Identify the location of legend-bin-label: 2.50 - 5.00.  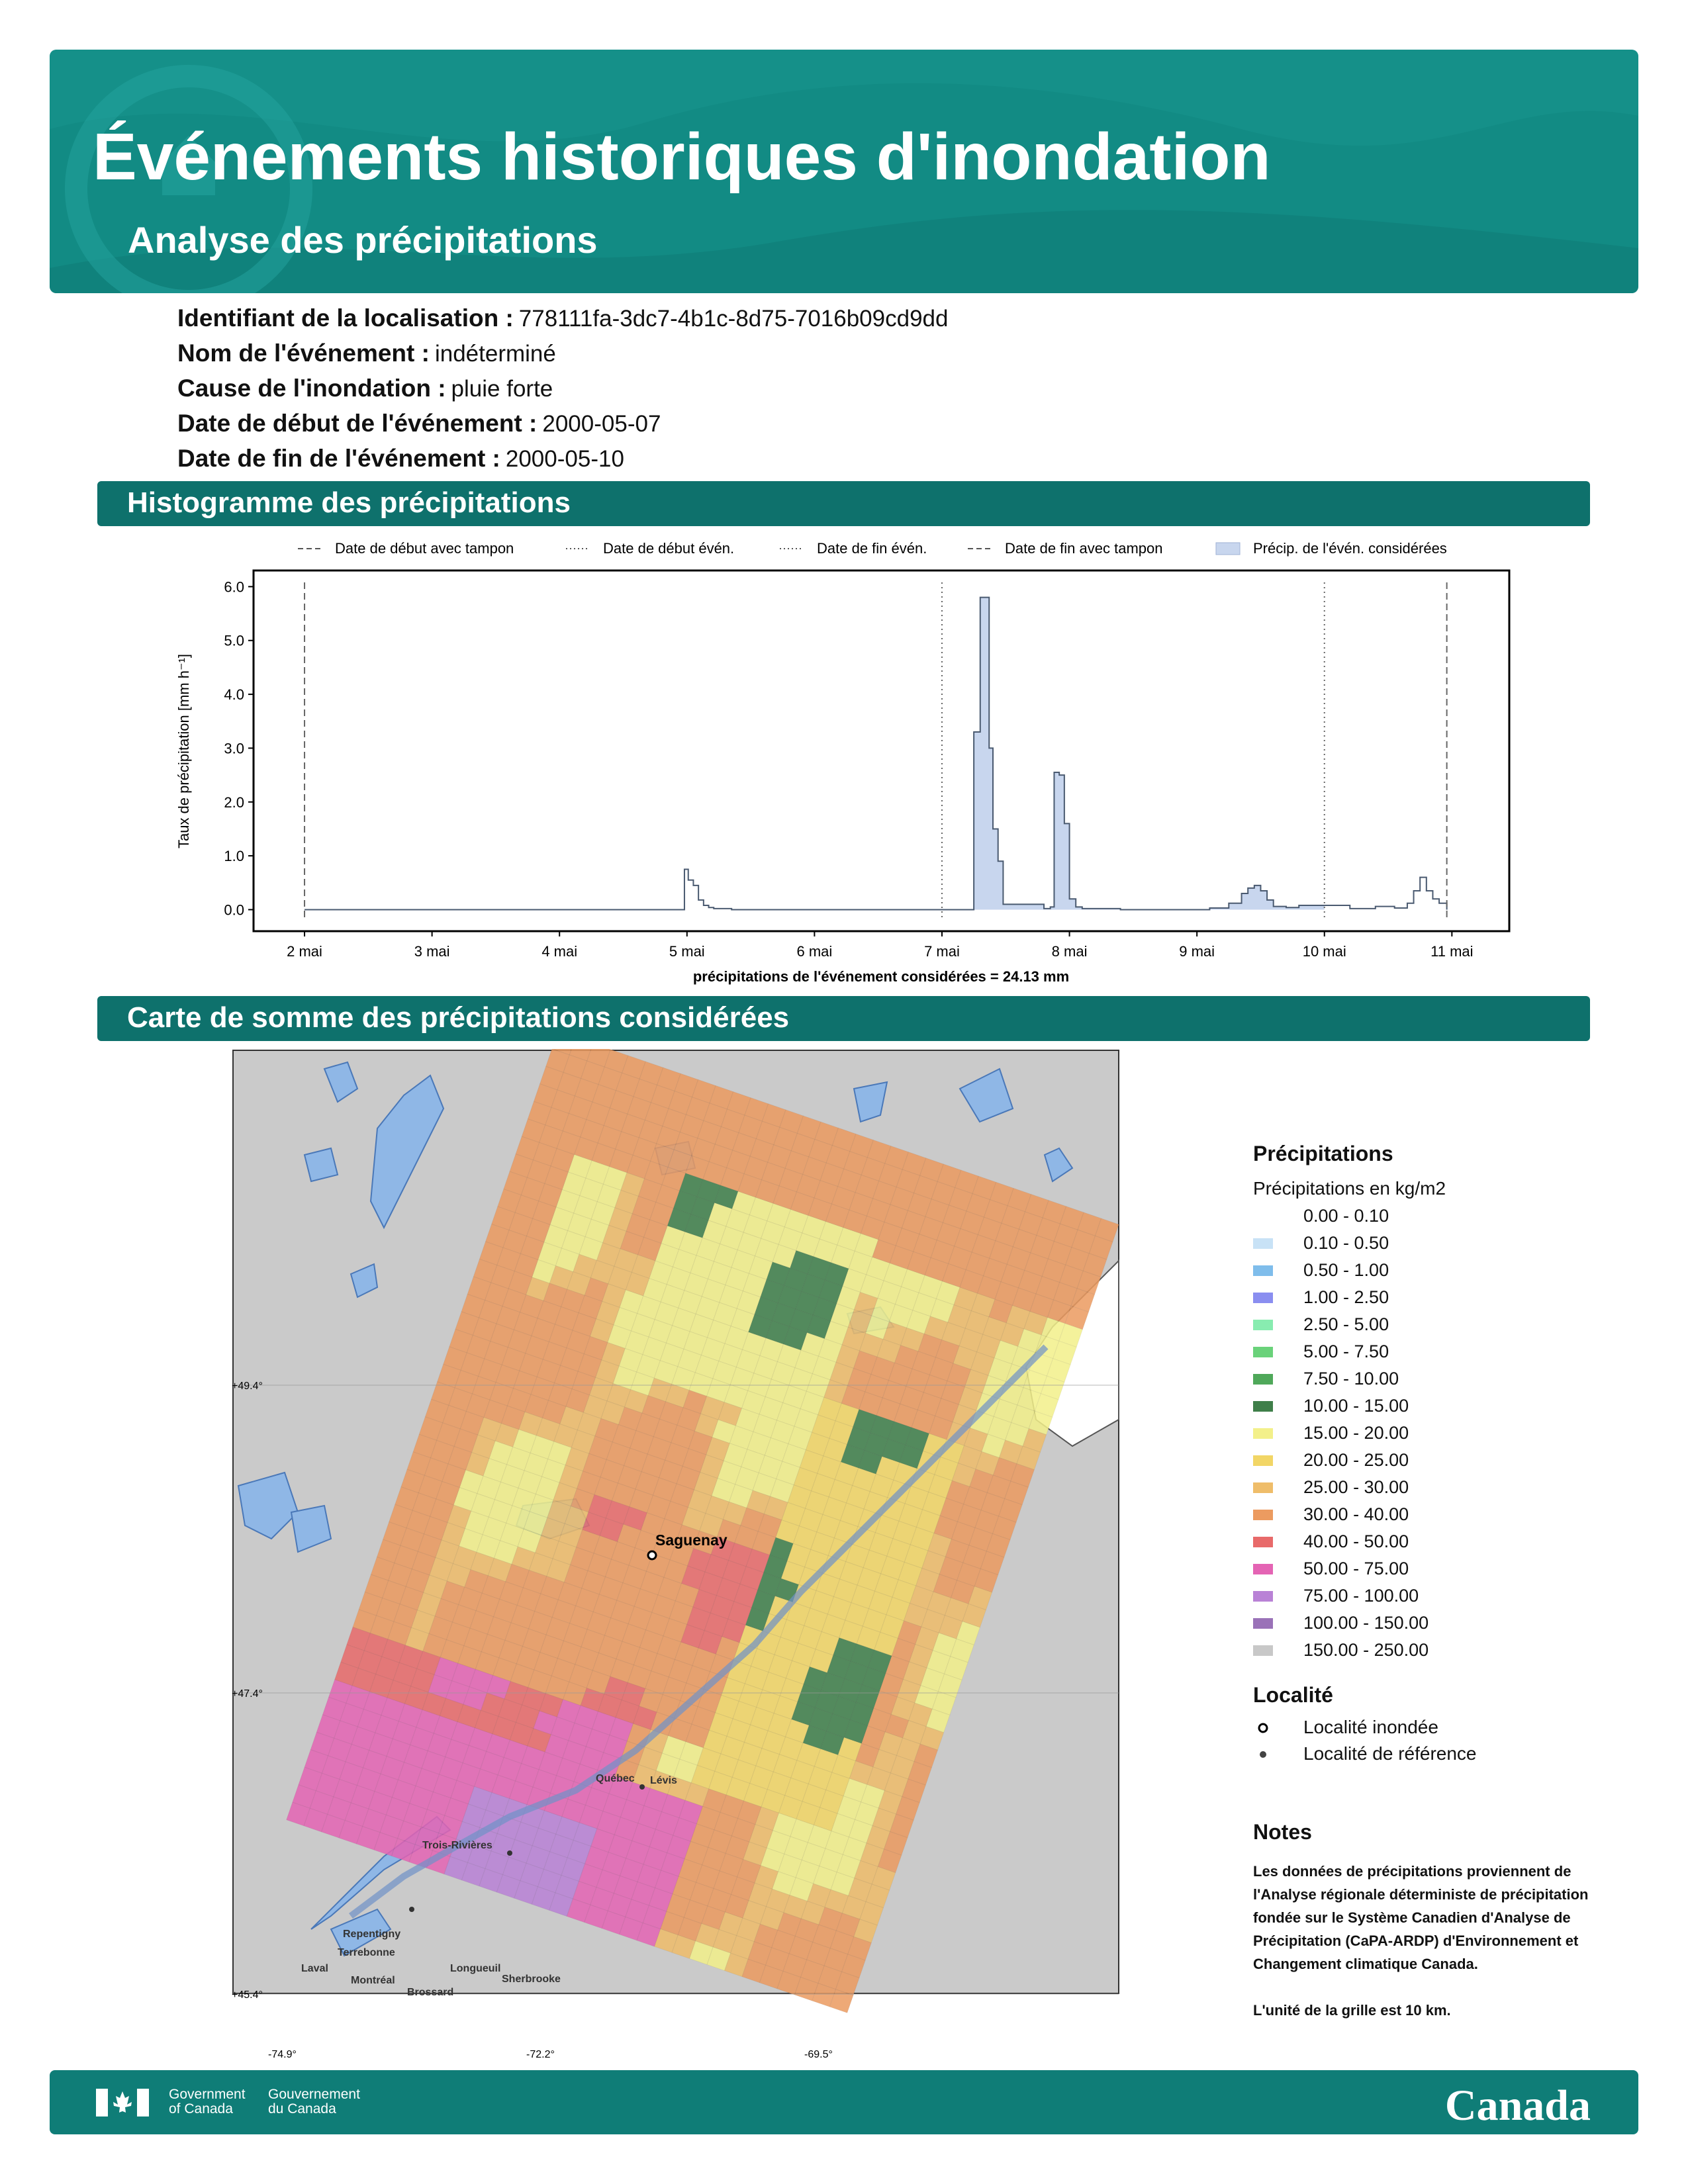
(1346, 1324).